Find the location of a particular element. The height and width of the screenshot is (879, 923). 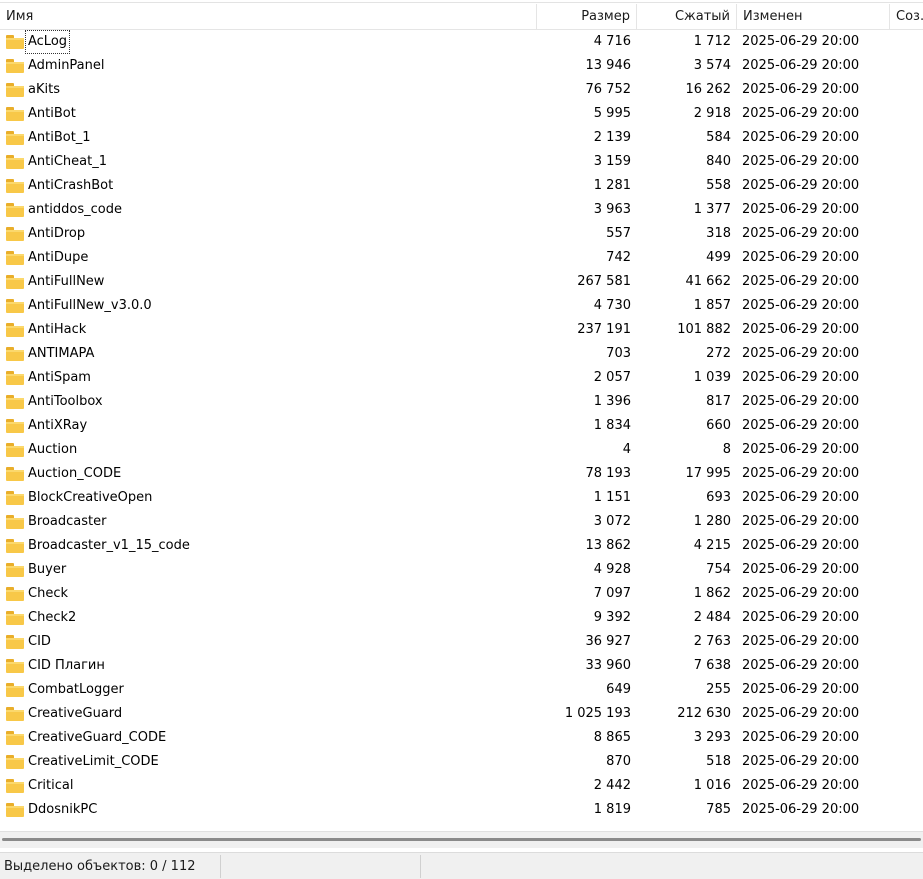

file-row: Check 7 097 1 862 2025-06-29 20:00 is located at coordinates (461, 594).